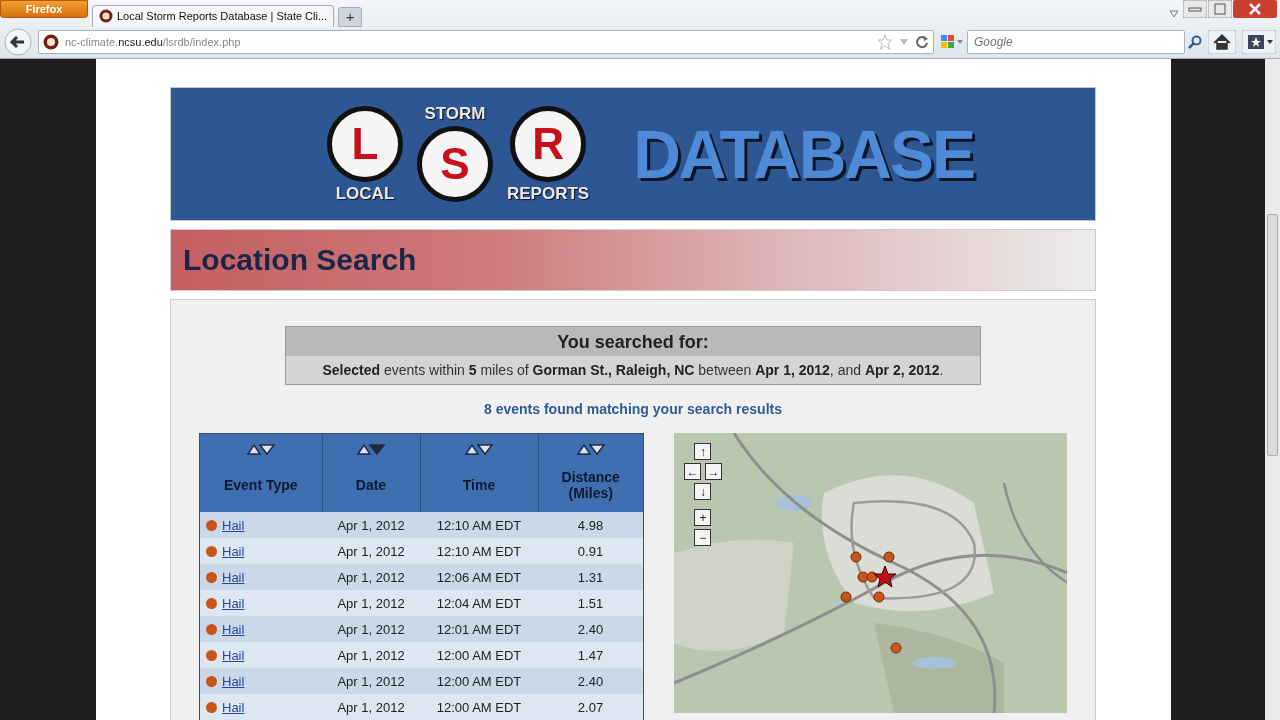 The image size is (1280, 720). I want to click on summary-heading: You searched for:, so click(633, 341).